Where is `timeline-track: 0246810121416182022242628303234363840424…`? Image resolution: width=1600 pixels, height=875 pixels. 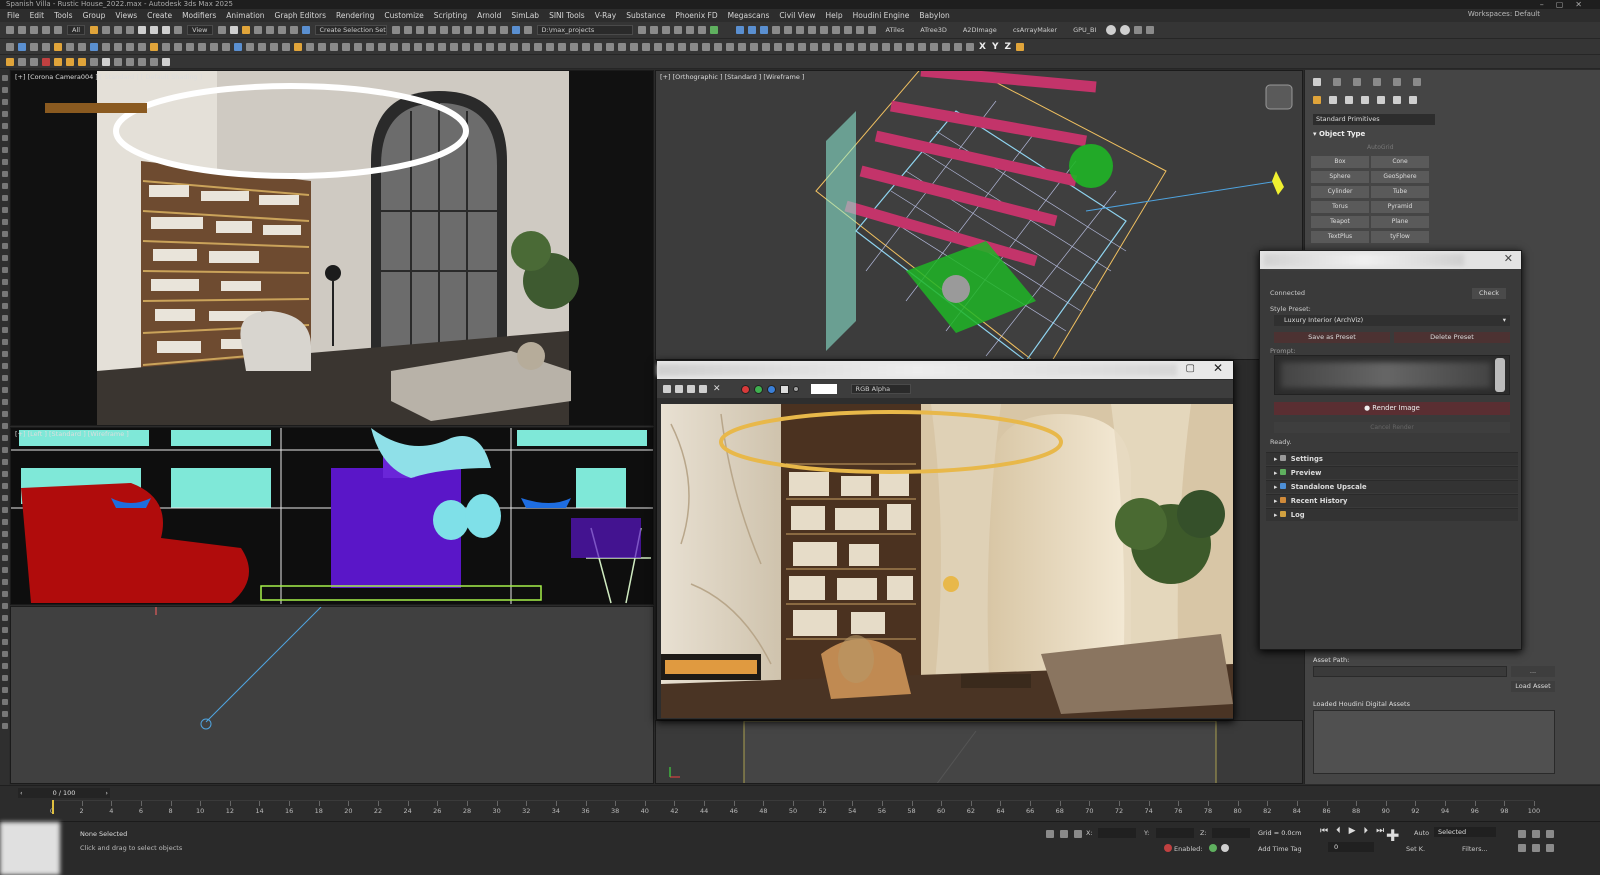
timeline-track: 0246810121416182022242628303234363840424… is located at coordinates (795, 810).